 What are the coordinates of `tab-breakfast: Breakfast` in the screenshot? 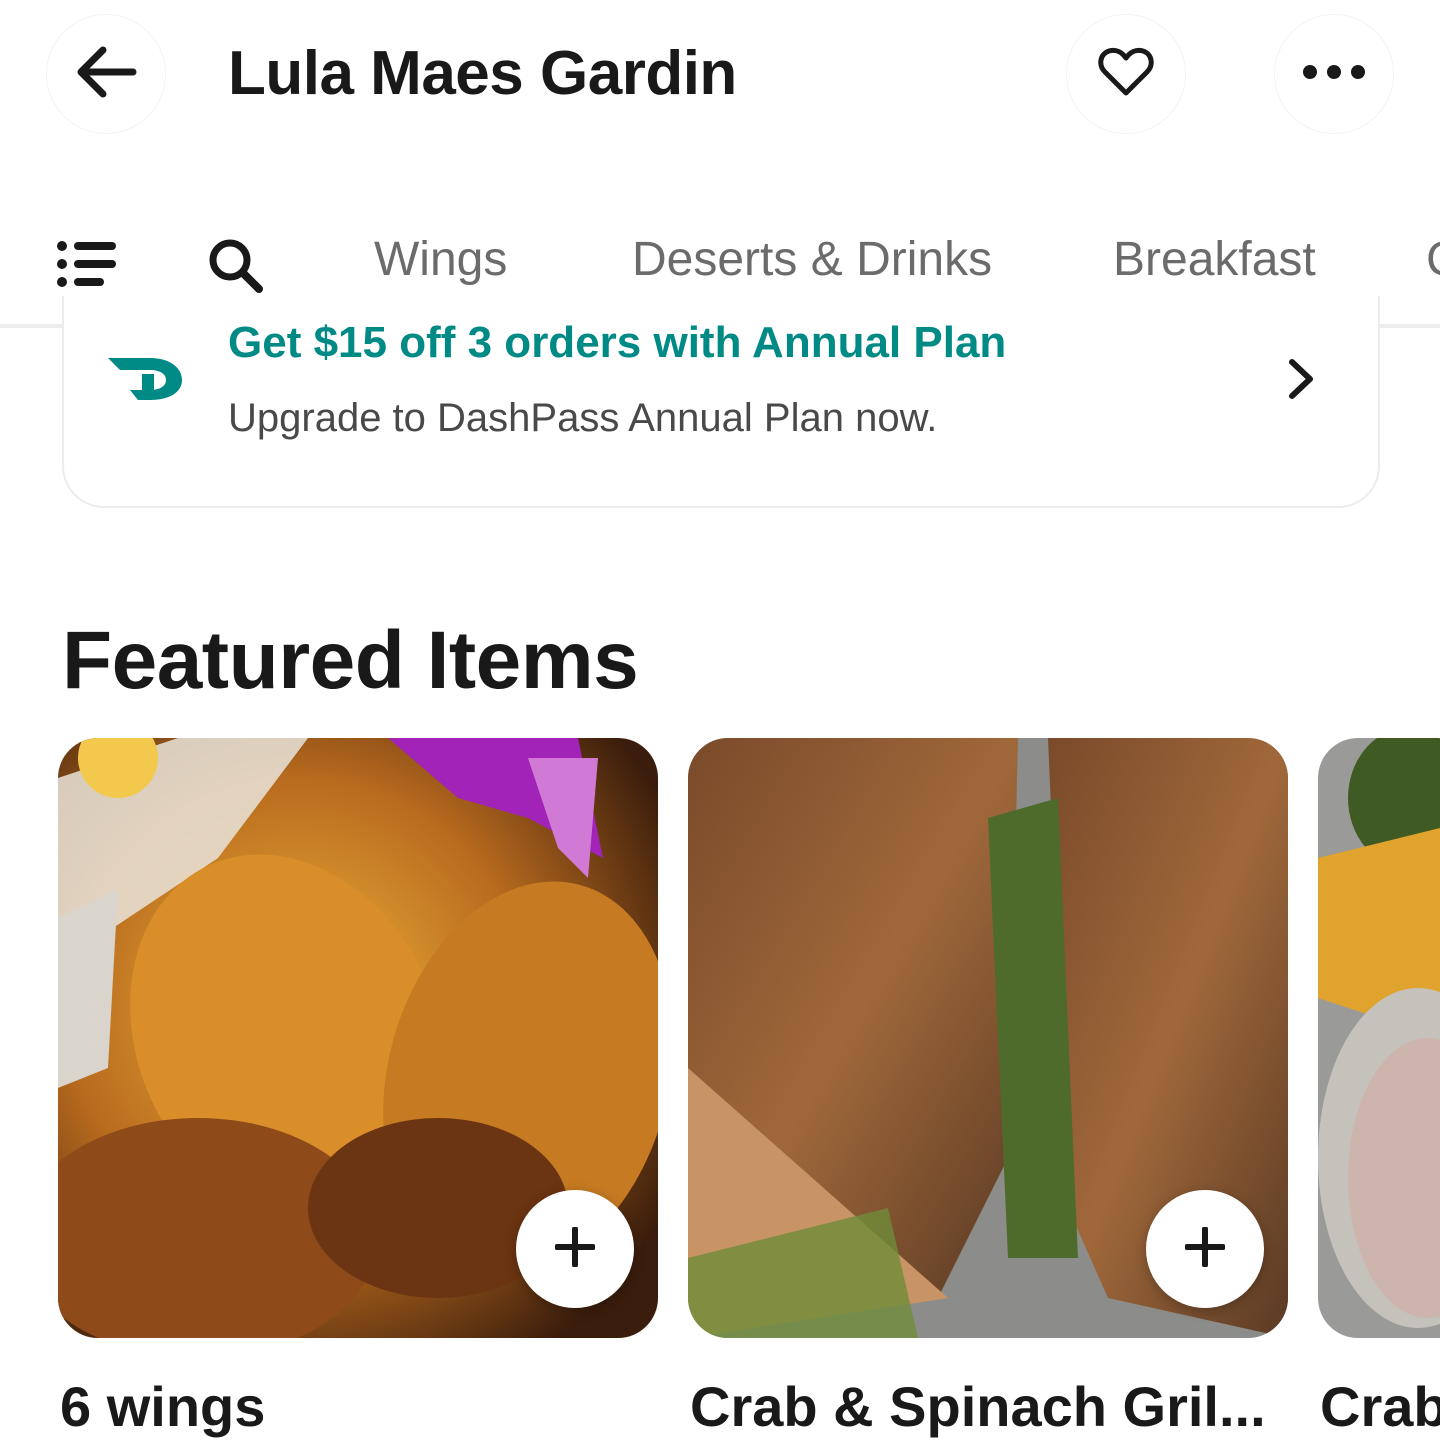 It's located at (1214, 259).